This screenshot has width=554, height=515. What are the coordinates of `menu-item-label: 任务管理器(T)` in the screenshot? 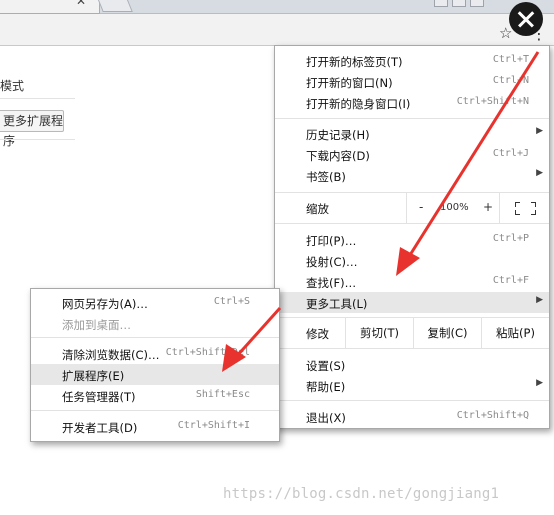 It's located at (99, 397).